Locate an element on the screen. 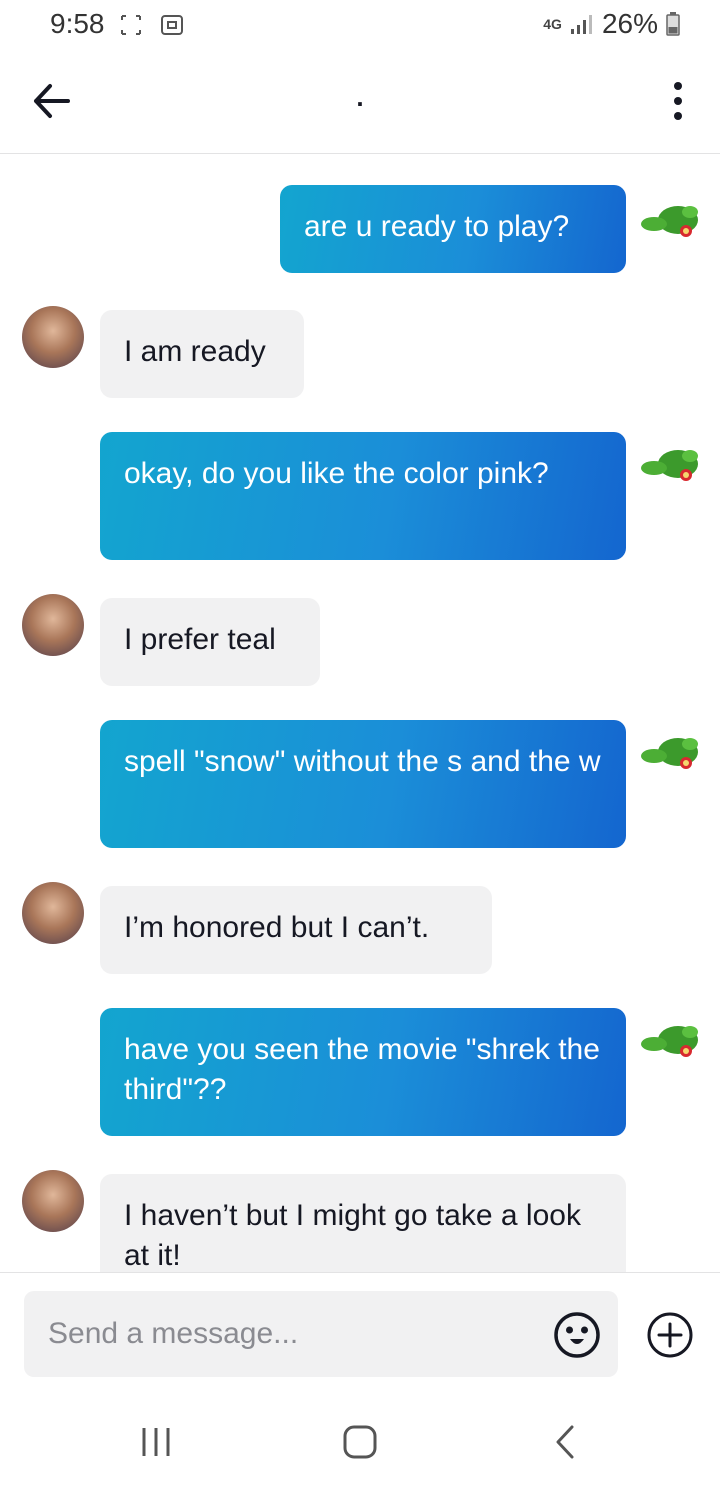 Image resolution: width=720 pixels, height=1488 pixels. received-message: I am ready is located at coordinates (202, 354).